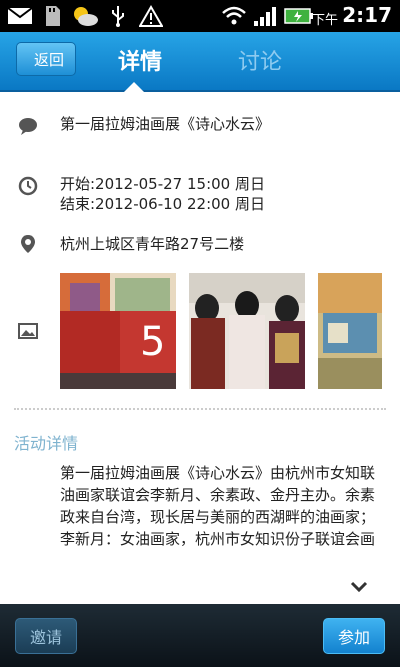  What do you see at coordinates (118, 16) in the screenshot?
I see `usb-icon` at bounding box center [118, 16].